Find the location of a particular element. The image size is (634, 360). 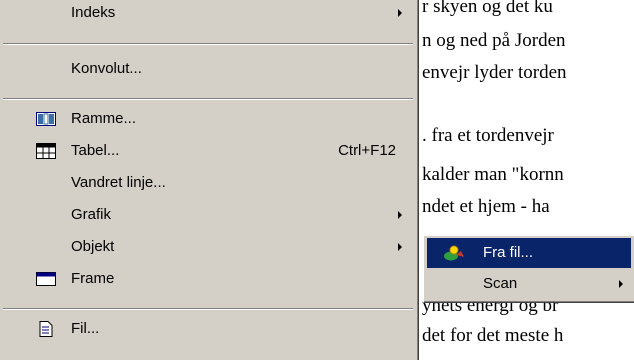

file-icon is located at coordinates (46, 329).